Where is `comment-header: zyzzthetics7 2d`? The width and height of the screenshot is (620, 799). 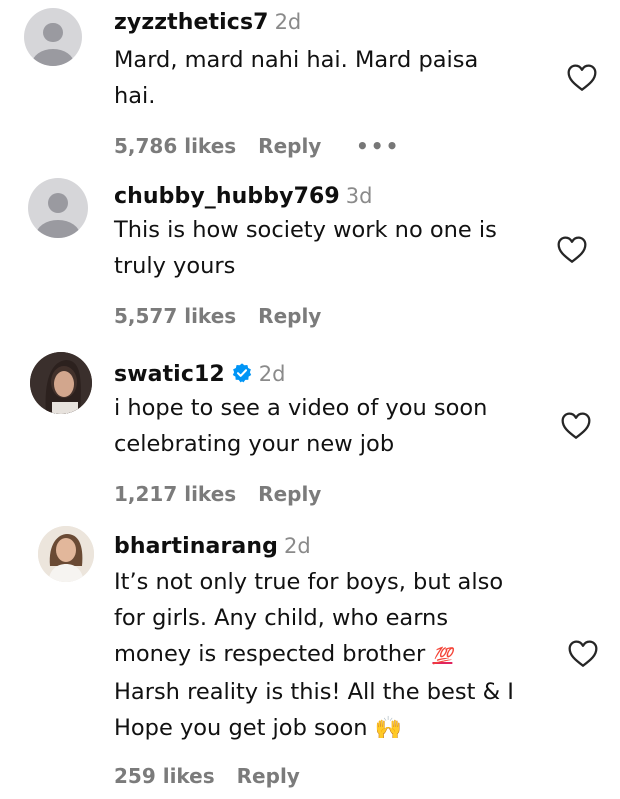
comment-header: zyzzthetics7 2d is located at coordinates (207, 22).